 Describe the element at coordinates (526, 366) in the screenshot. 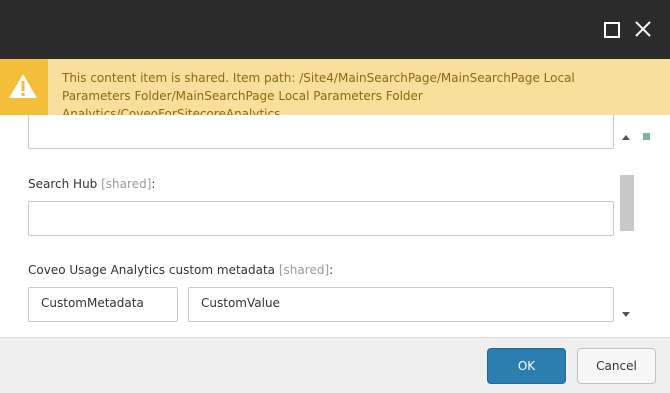

I see `ok-button: OK` at that location.